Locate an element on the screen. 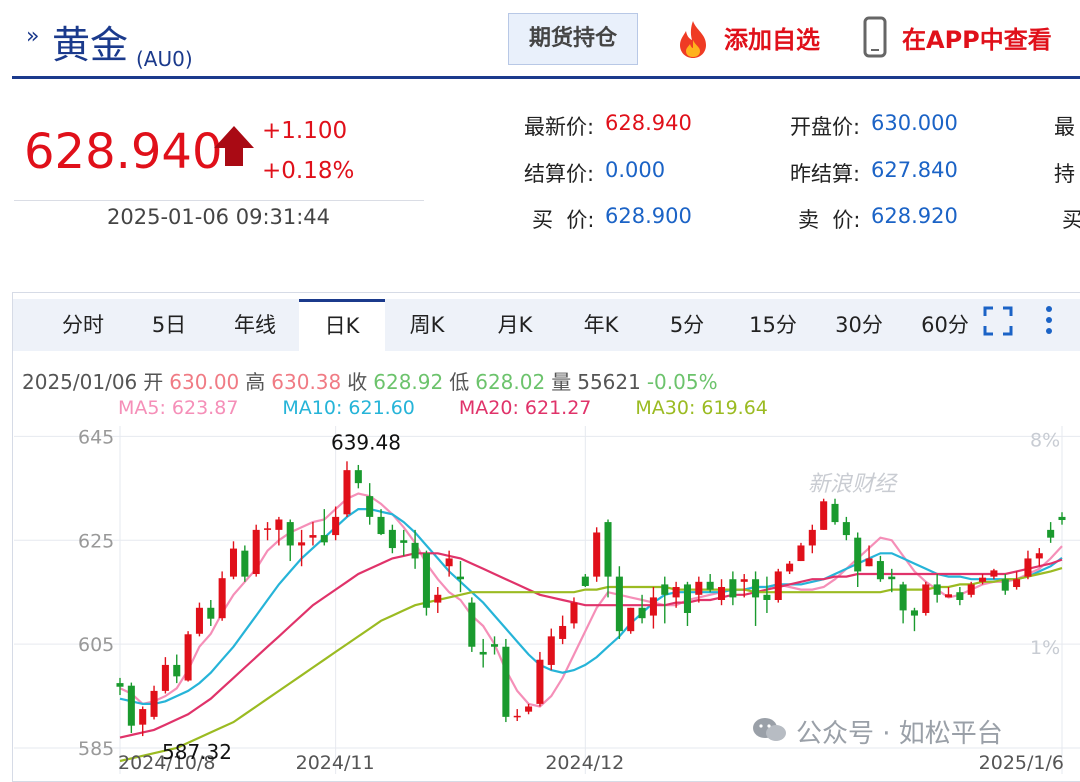 This screenshot has width=1080, height=782. x-tick-label: 2025/1/6 is located at coordinates (1021, 763).